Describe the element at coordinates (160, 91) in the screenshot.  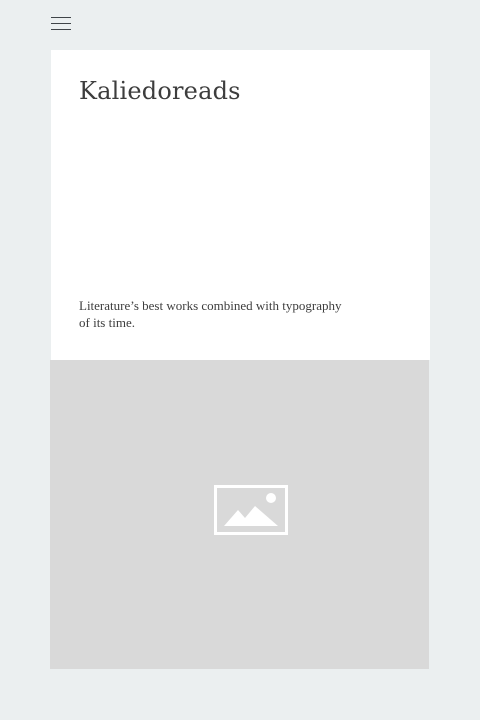
I see `site-title: Kaliedoreads` at that location.